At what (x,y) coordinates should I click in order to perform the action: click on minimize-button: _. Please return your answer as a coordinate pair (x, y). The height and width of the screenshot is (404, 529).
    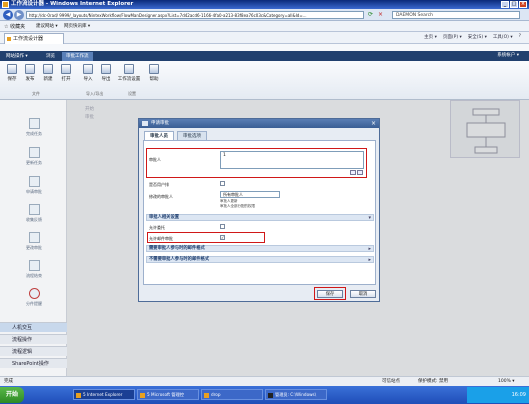
    Looking at the image, I should click on (505, 4).